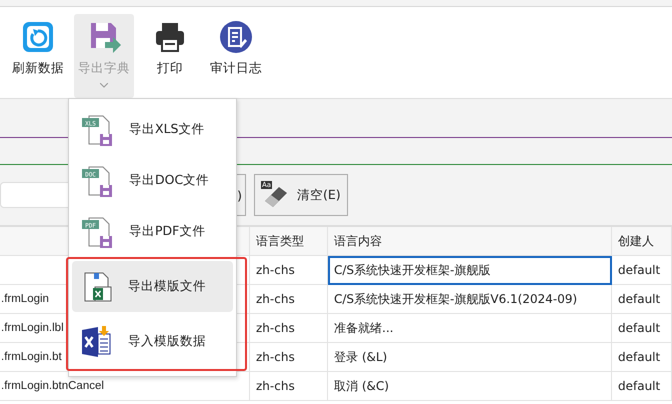 The image size is (672, 404). What do you see at coordinates (236, 56) in the screenshot?
I see `toolbar-button: 审计日志` at bounding box center [236, 56].